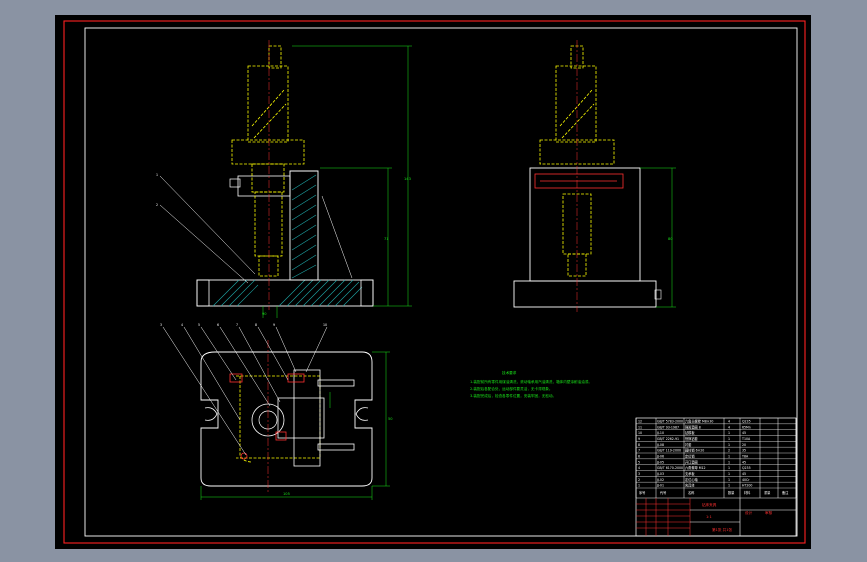 This screenshot has height=562, width=867. I want to click on bom-cell-code: GB/T 2262-91, so click(668, 439).